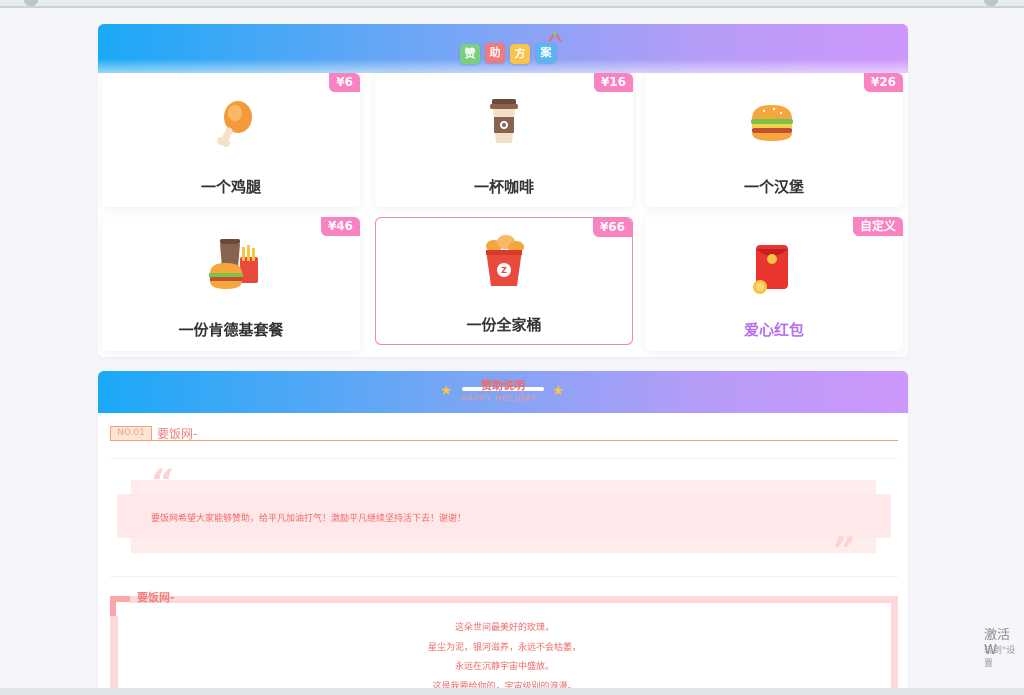 Image resolution: width=1024 pixels, height=695 pixels. I want to click on sponsor-option-3: ¥26 一个汉堡, so click(774, 140).